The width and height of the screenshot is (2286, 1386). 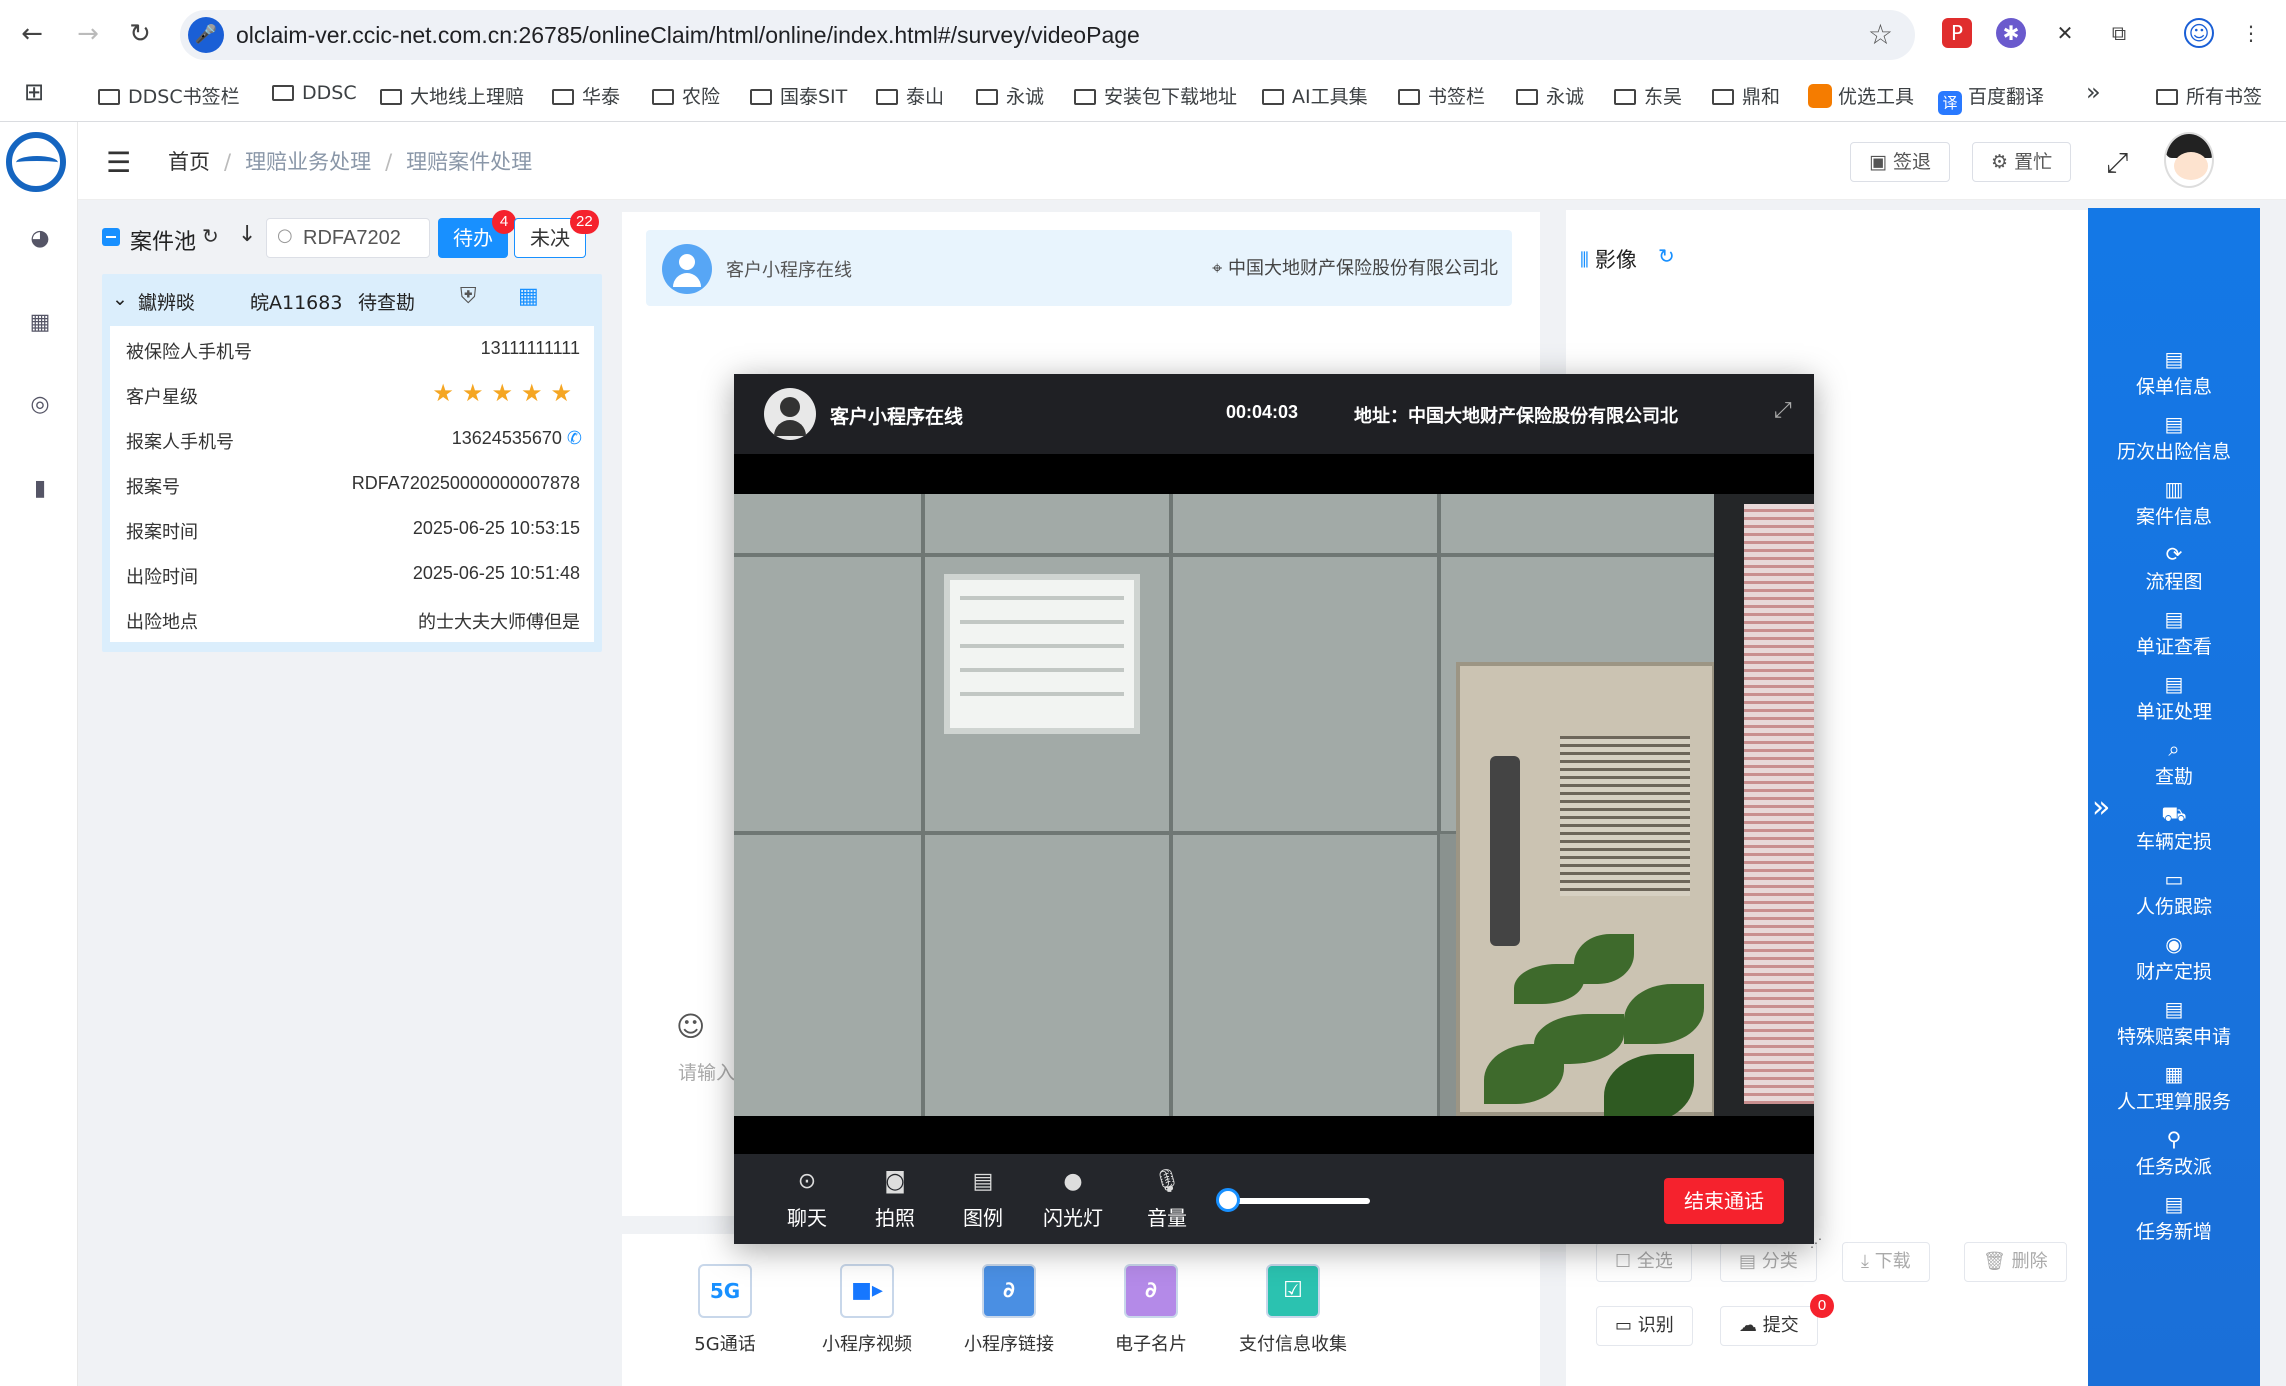 What do you see at coordinates (452, 95) in the screenshot?
I see `bookmark-item: 大地线上理赔` at bounding box center [452, 95].